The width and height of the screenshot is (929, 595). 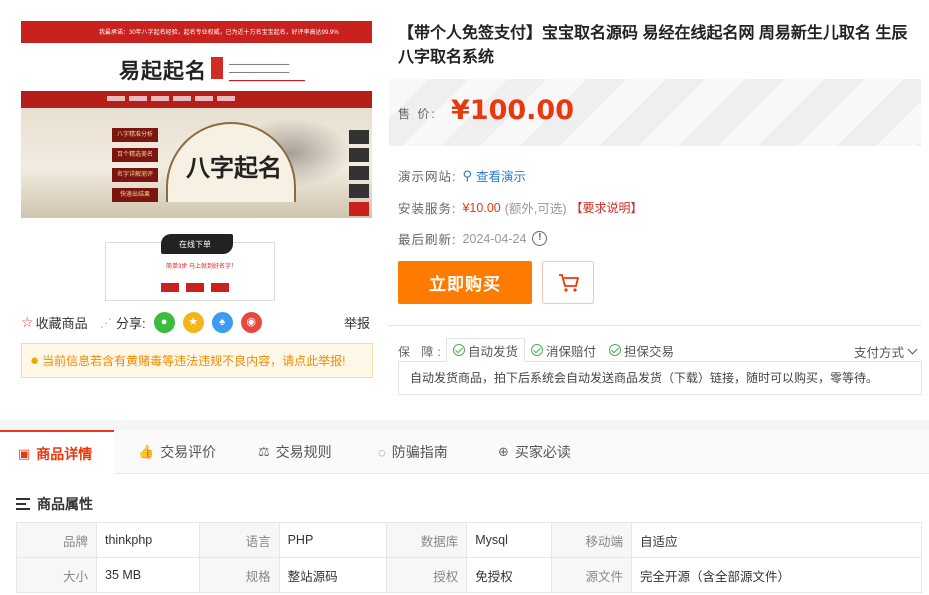 I want to click on install-row: 安装服务: ¥10.00 (额外,可选) 【要求说明】, so click(x=520, y=207).